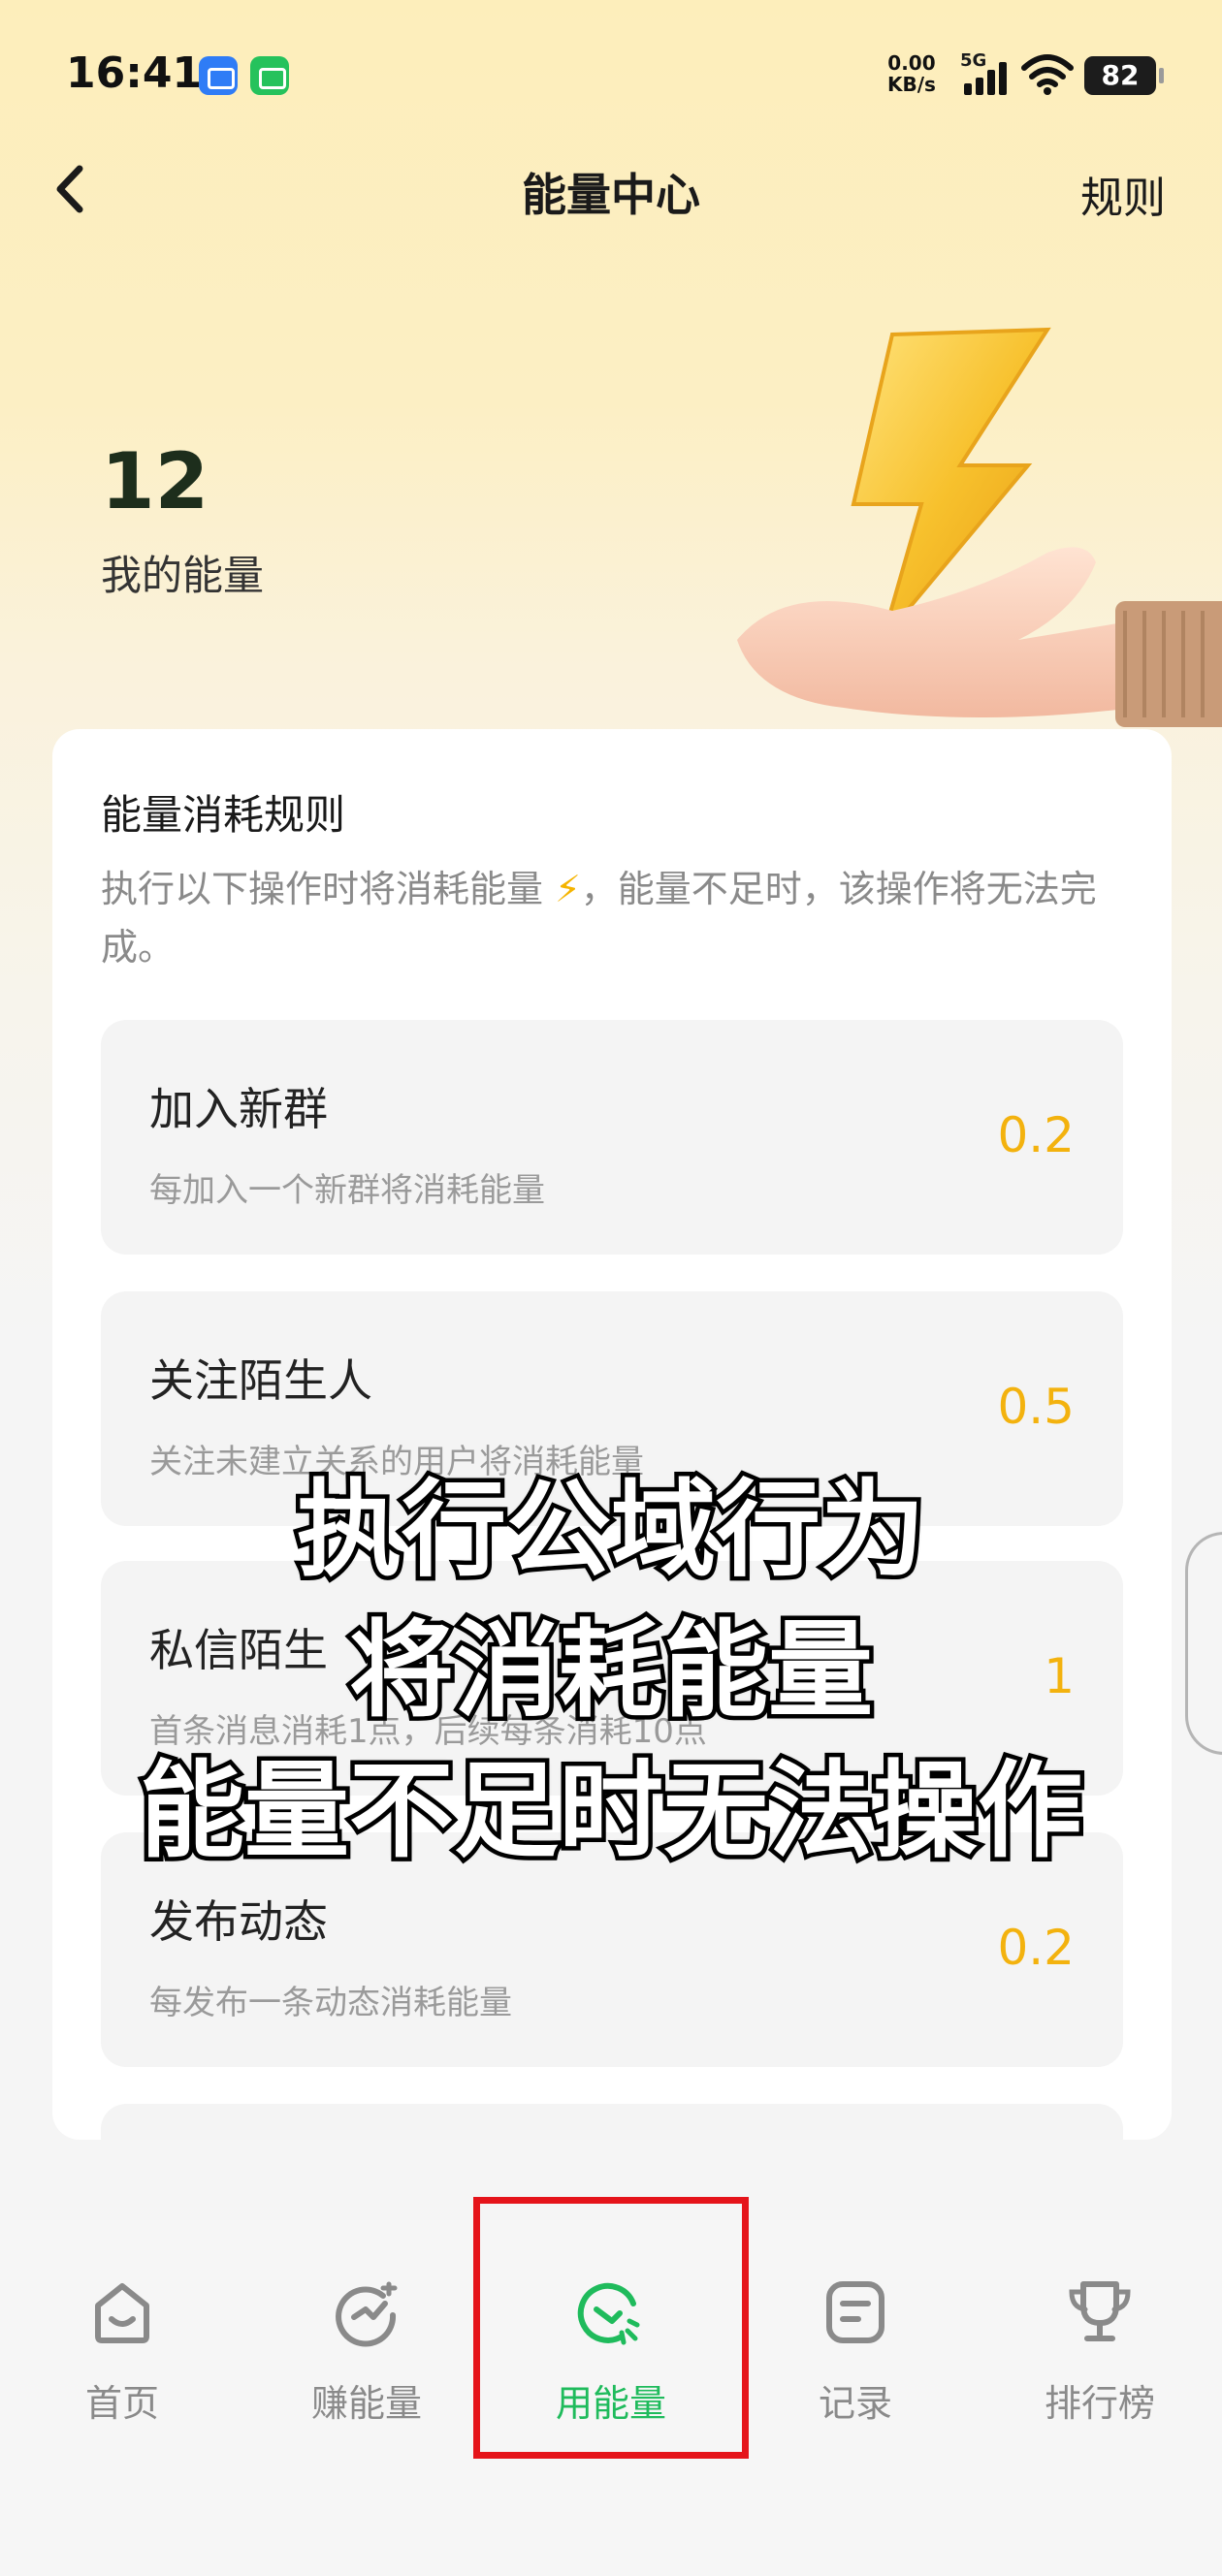 This screenshot has height=2576, width=1222. I want to click on rule-cost: 0.5, so click(1036, 1407).